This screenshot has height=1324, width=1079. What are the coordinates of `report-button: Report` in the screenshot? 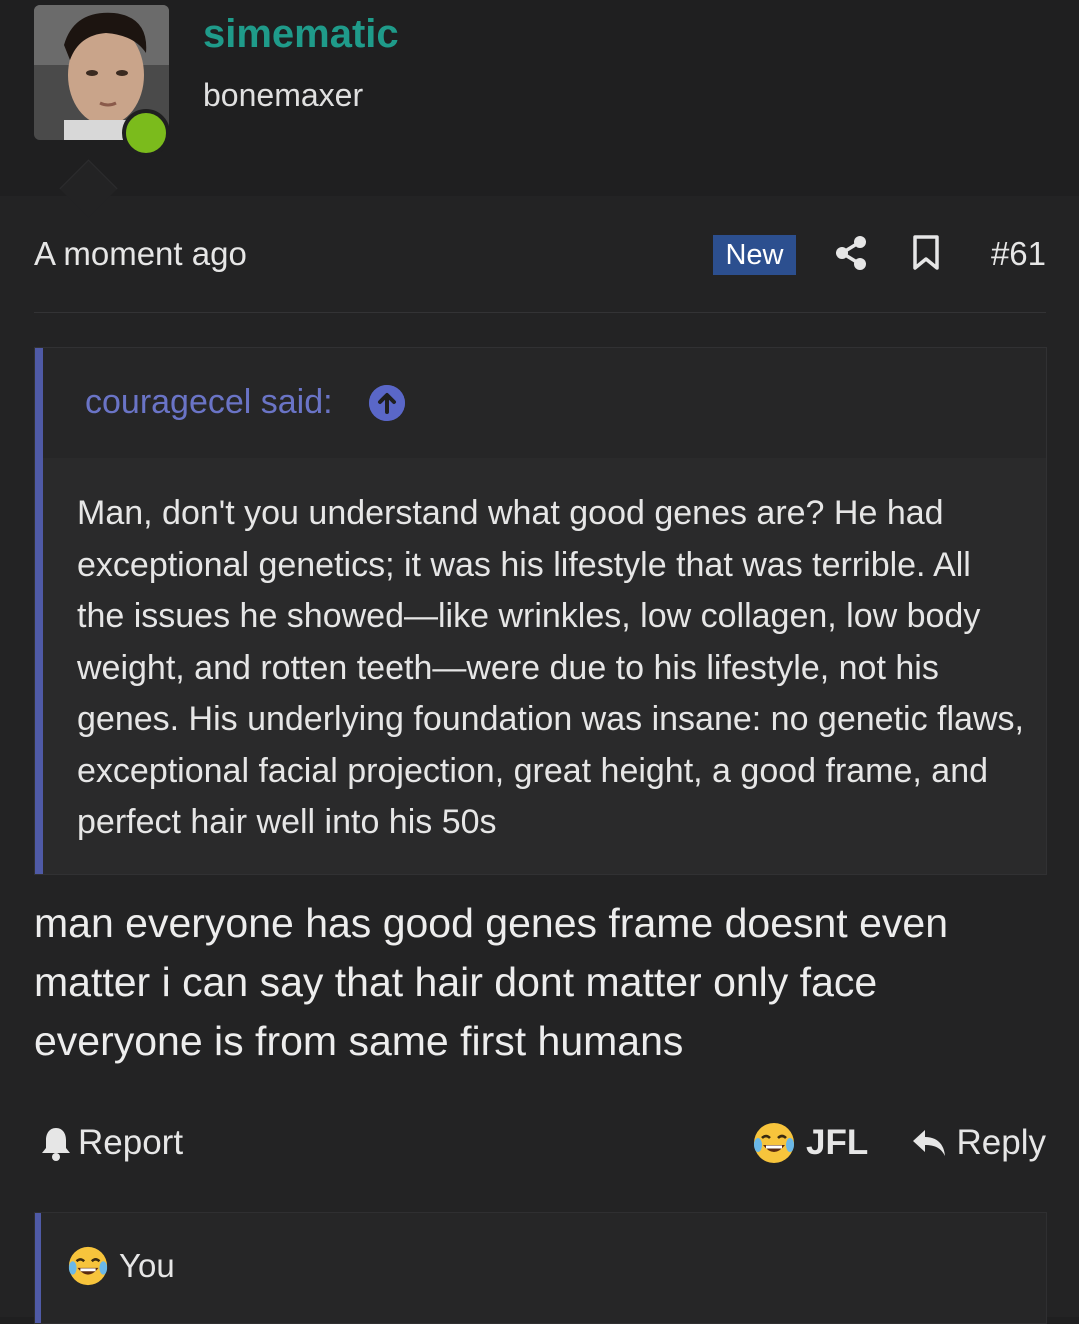 It's located at (111, 1143).